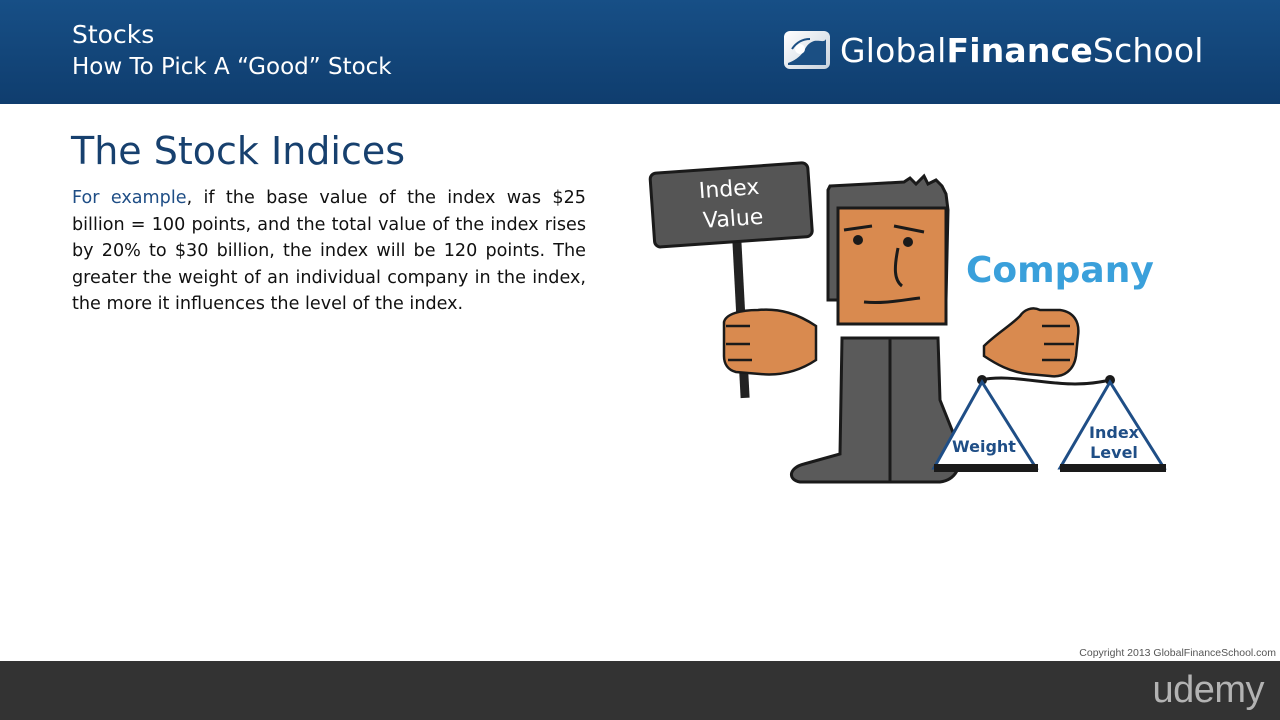  I want to click on left-hand, so click(770, 342).